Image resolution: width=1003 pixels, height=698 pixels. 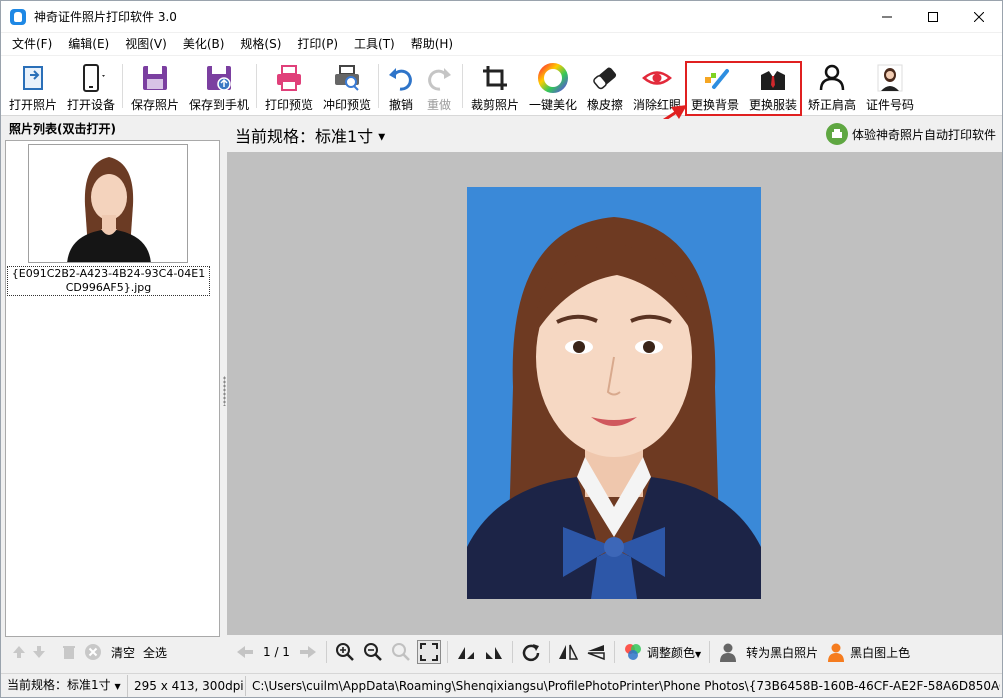 I want to click on save-to-phone-icon, so click(x=219, y=78).